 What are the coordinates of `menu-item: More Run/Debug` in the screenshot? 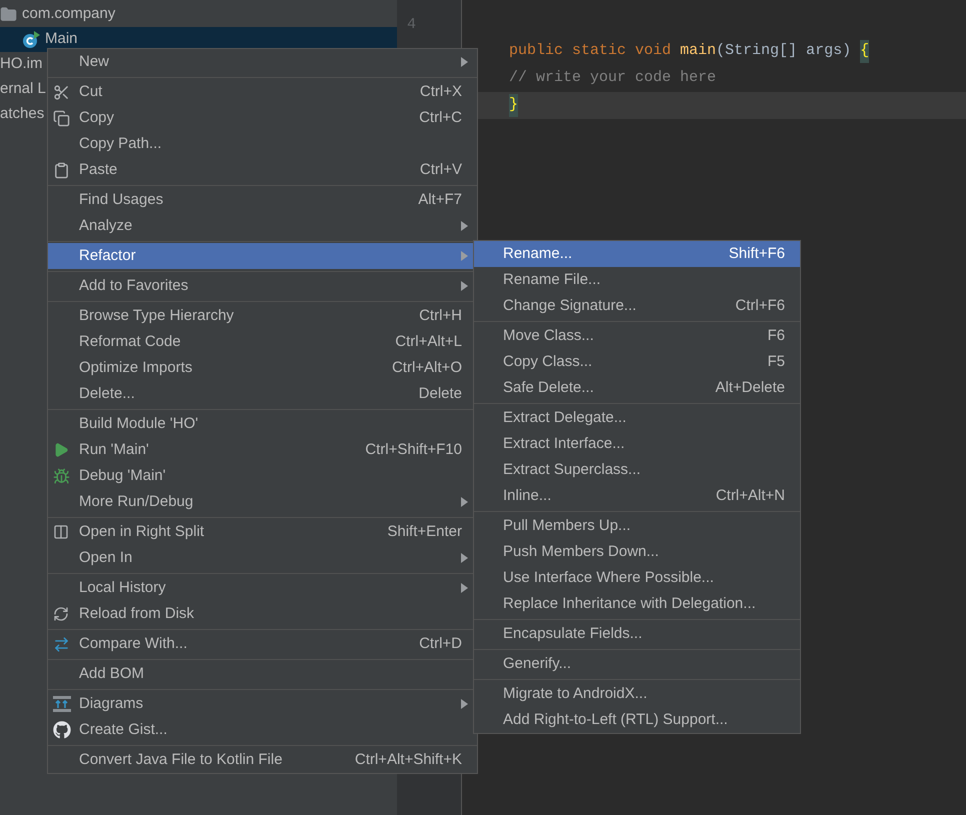 It's located at (262, 502).